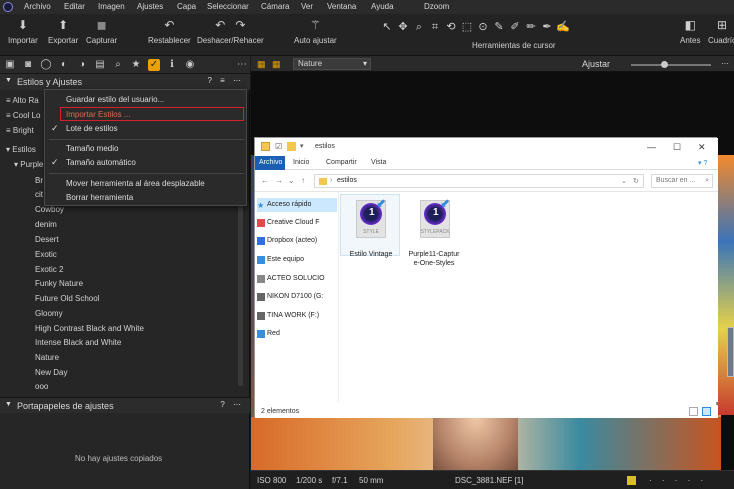  I want to click on menu-camara: Cámara, so click(275, 6).